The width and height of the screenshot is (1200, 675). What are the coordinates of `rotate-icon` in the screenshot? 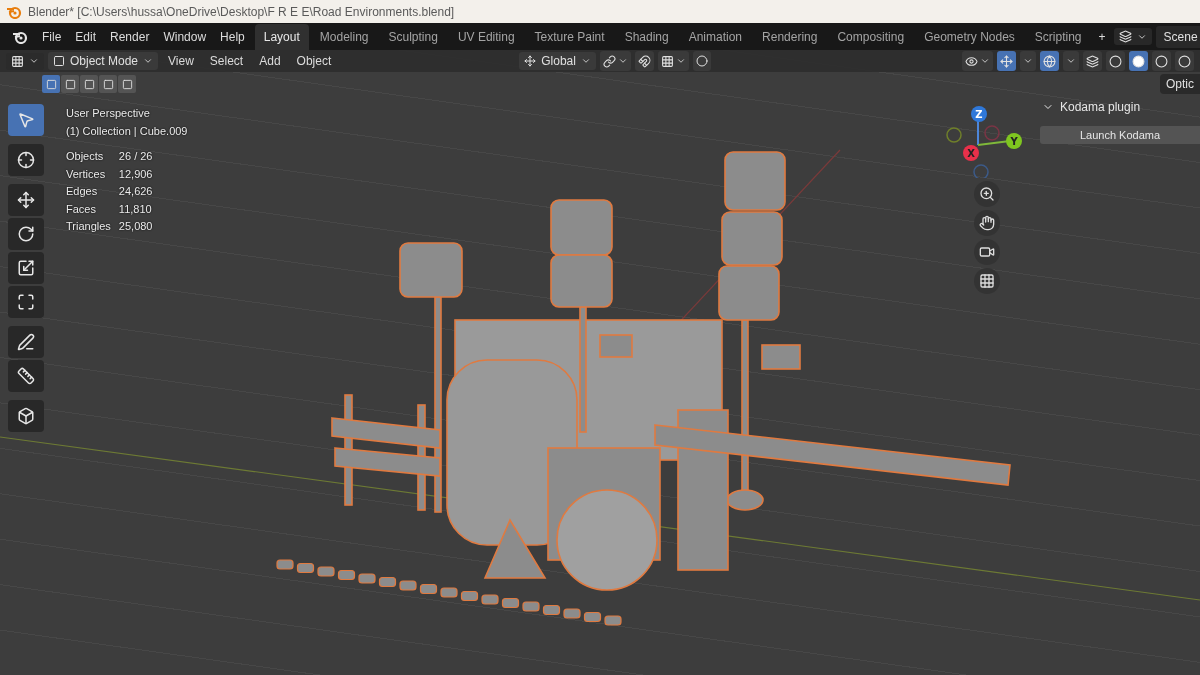 It's located at (26, 234).